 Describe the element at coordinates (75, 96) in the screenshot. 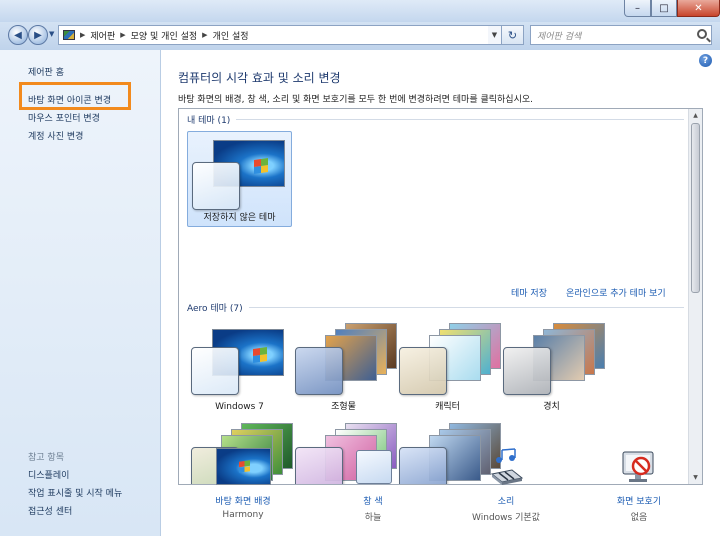

I see `highlight-box` at that location.